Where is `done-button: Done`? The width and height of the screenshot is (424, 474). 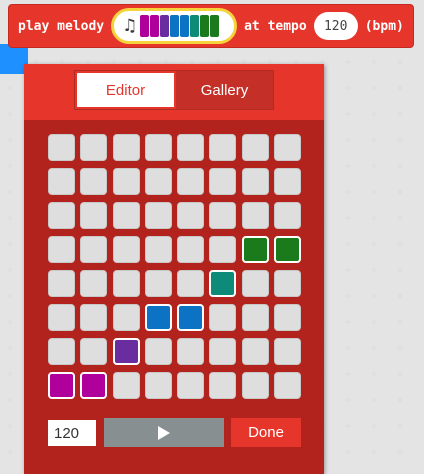
done-button: Done is located at coordinates (266, 432).